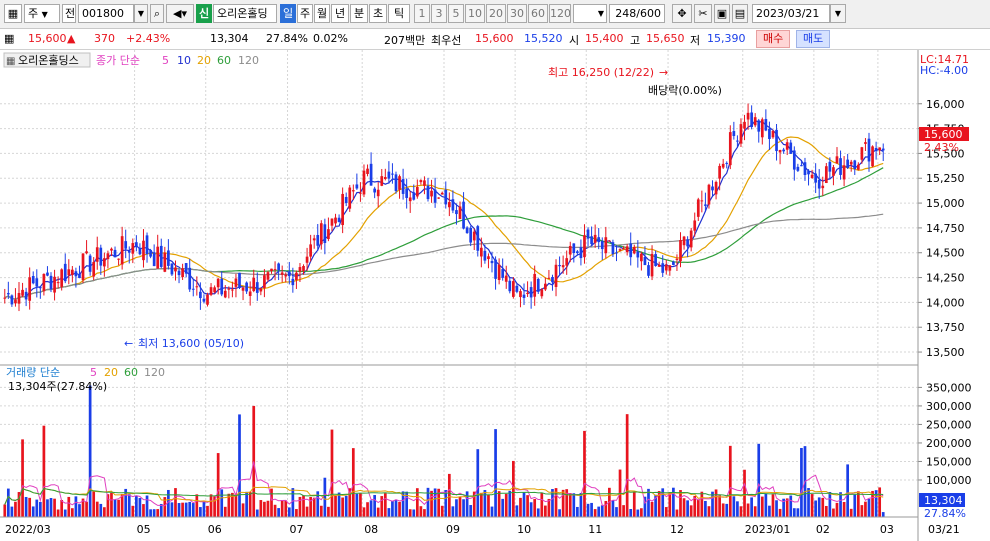 This screenshot has width=990, height=541. Describe the element at coordinates (791, 13) in the screenshot. I see `date-field: 2023/03/21` at that location.